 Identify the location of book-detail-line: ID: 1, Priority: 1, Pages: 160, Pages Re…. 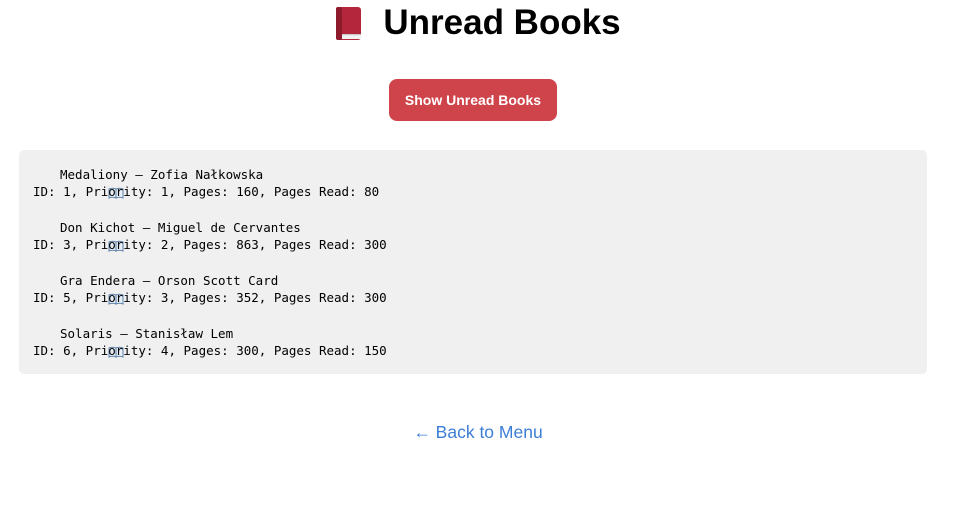
(206, 191).